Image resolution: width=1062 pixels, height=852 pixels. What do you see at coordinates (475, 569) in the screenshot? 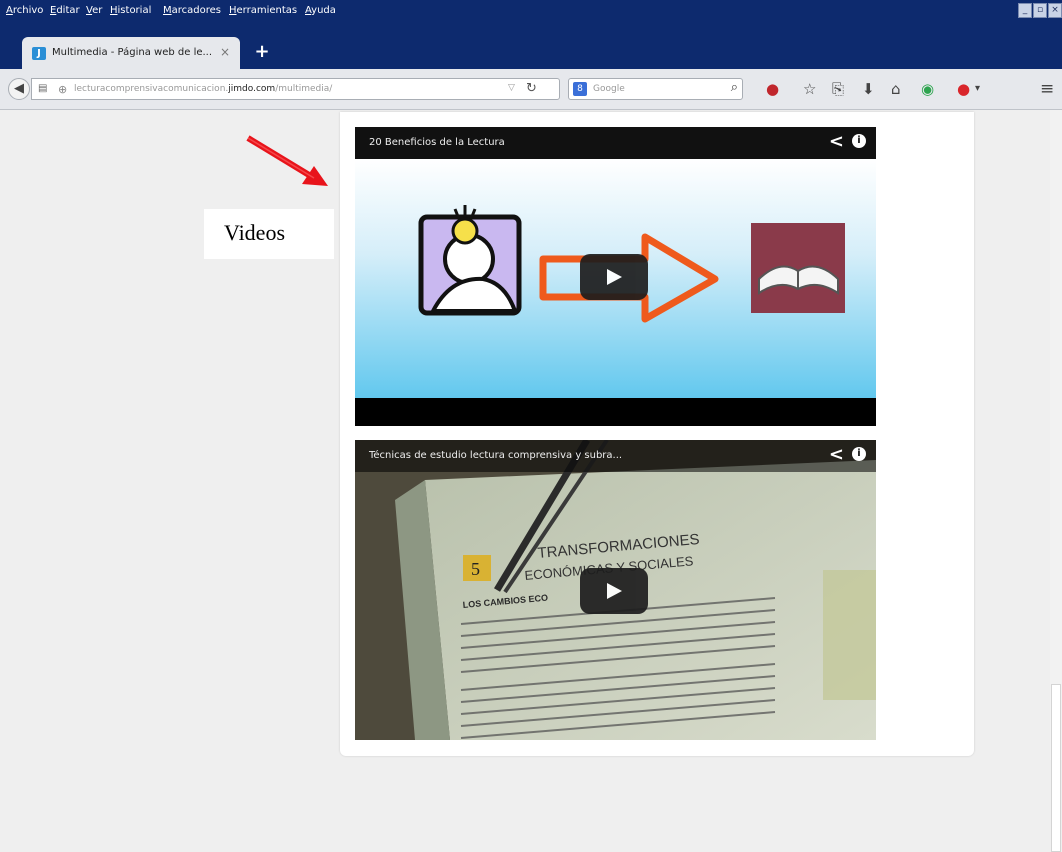
I see `svg-text: 5` at bounding box center [475, 569].